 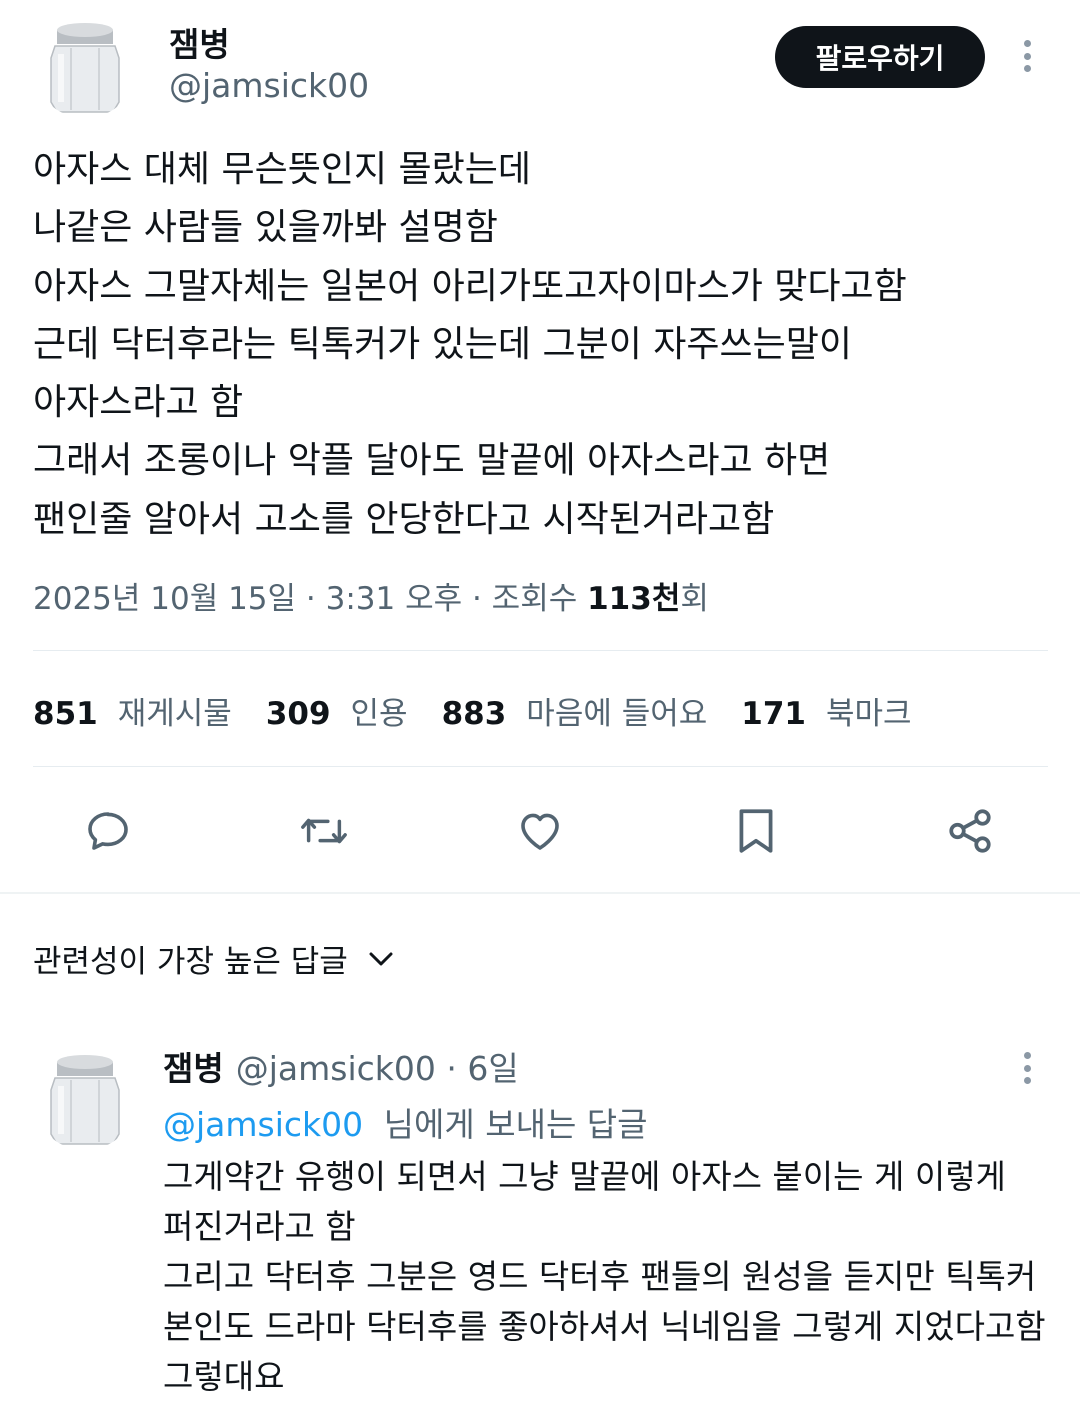 What do you see at coordinates (584, 1176) in the screenshot?
I see `reply-text-line: 그게약간 유행이 되면서 그냥 말끝에 아자스 붙이는 게 이렇게` at bounding box center [584, 1176].